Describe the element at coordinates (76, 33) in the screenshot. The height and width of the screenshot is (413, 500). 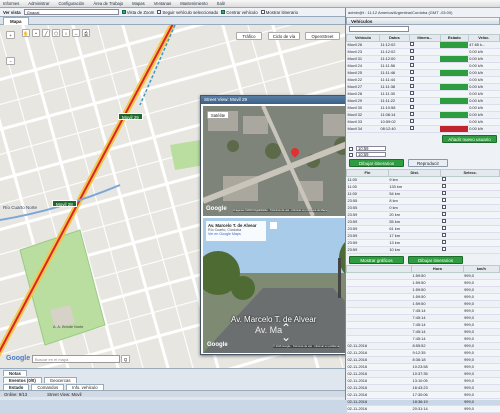
I see `measure-tool-icon: ↔` at that location.